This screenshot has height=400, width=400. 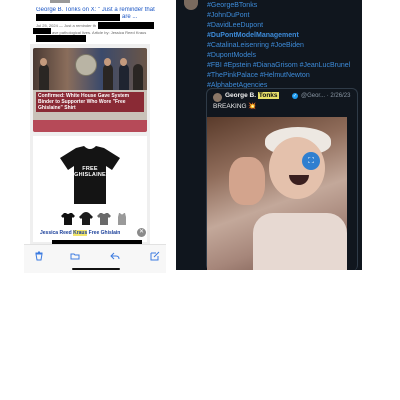 What do you see at coordinates (86, 65) in the screenshot?
I see `presidential-seal` at bounding box center [86, 65].